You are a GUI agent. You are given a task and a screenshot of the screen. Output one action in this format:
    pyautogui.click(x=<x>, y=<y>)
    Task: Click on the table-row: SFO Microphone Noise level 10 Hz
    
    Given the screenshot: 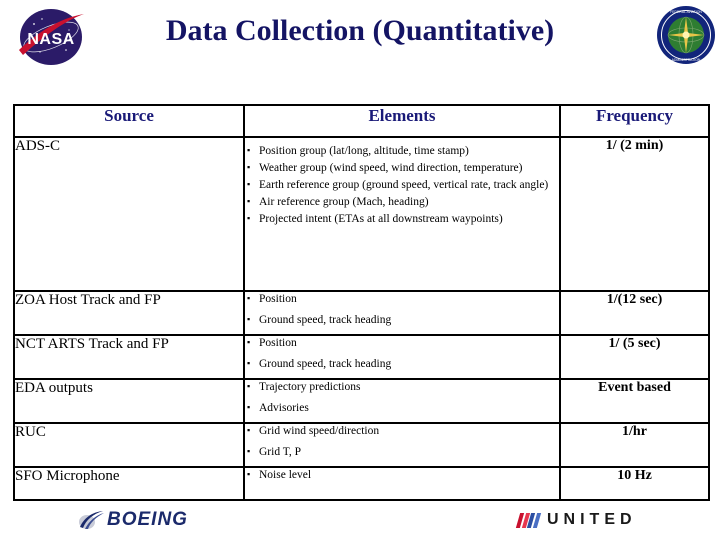 What is the action you would take?
    pyautogui.click(x=361, y=483)
    